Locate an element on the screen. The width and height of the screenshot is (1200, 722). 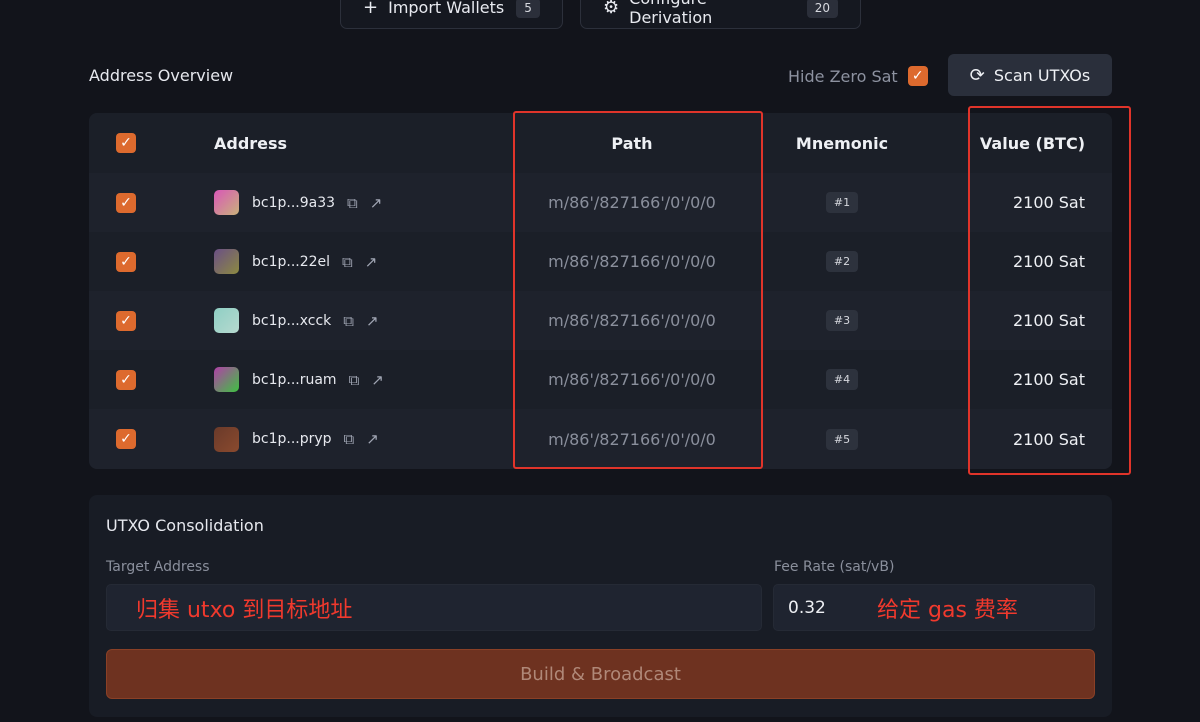
header-path: Path is located at coordinates (632, 143).